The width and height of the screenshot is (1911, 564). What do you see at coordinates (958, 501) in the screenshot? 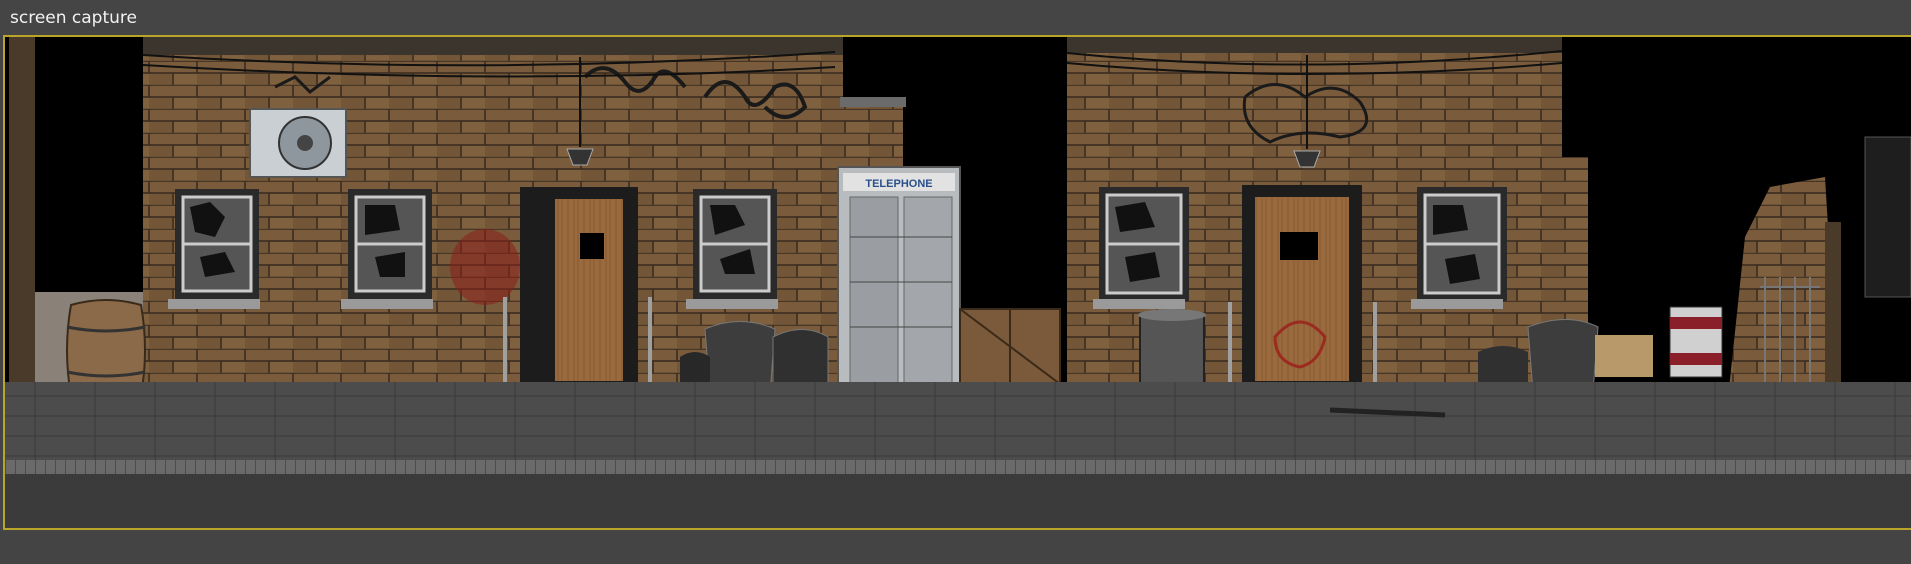
I see `street` at bounding box center [958, 501].